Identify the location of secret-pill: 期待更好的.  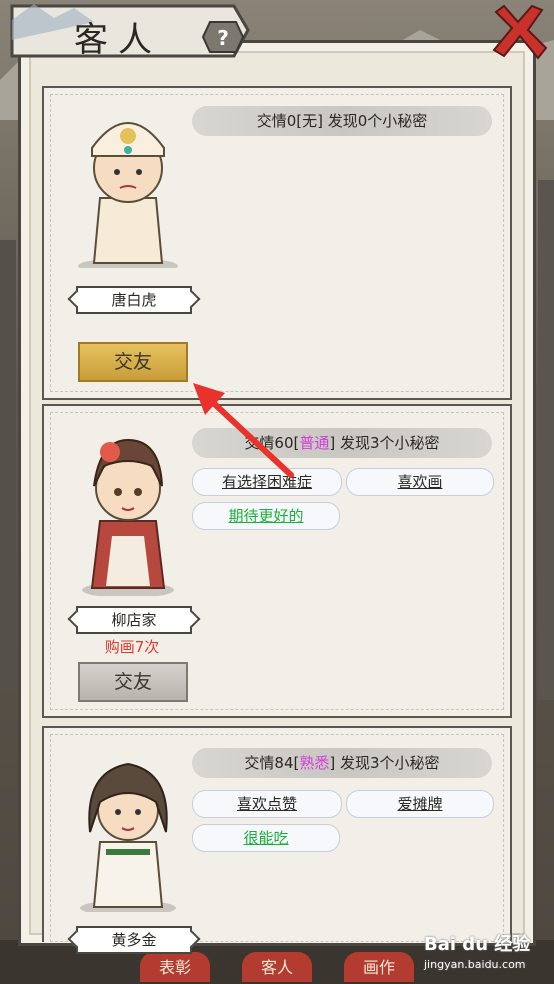
(266, 516).